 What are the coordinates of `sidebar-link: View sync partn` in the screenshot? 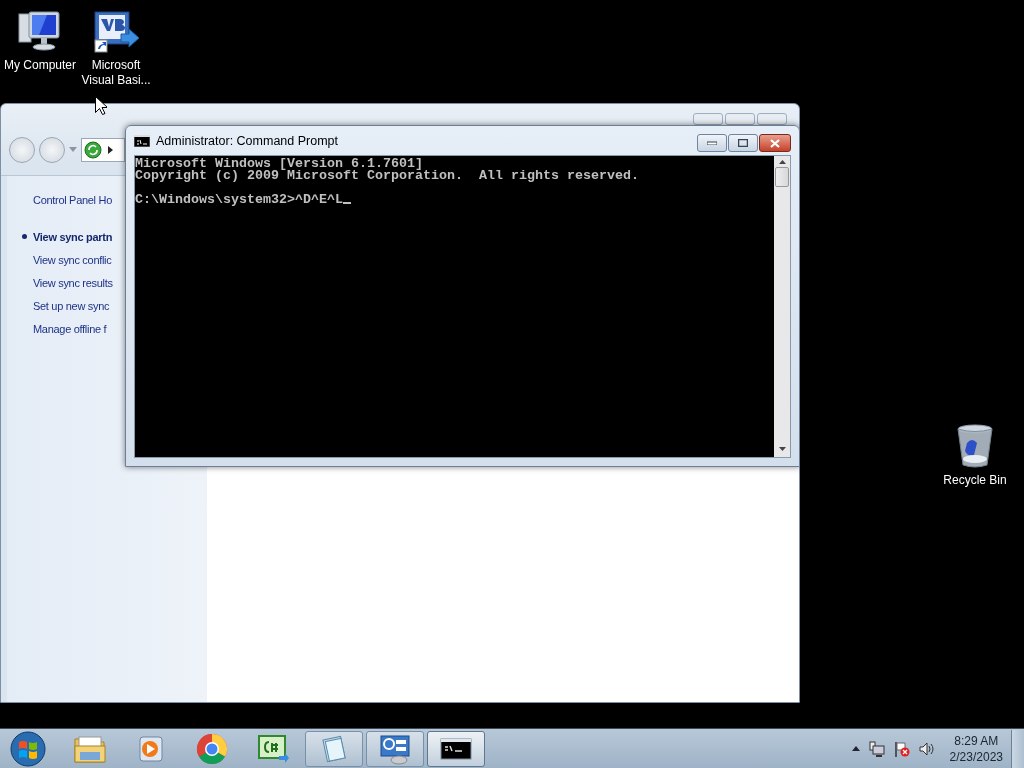 It's located at (73, 236).